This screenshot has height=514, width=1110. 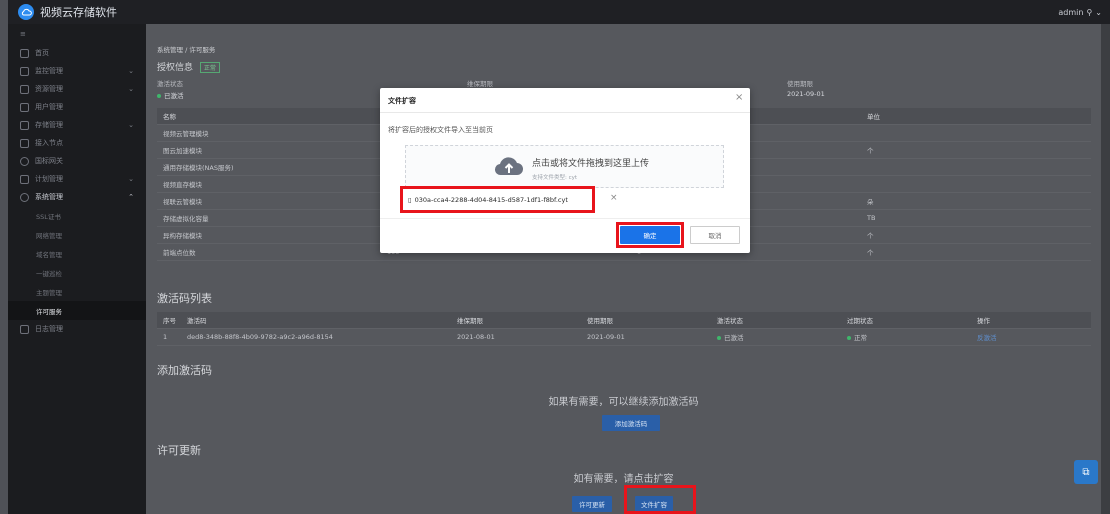 I want to click on sidebar-subitem-domain: 域名管理, so click(x=77, y=253).